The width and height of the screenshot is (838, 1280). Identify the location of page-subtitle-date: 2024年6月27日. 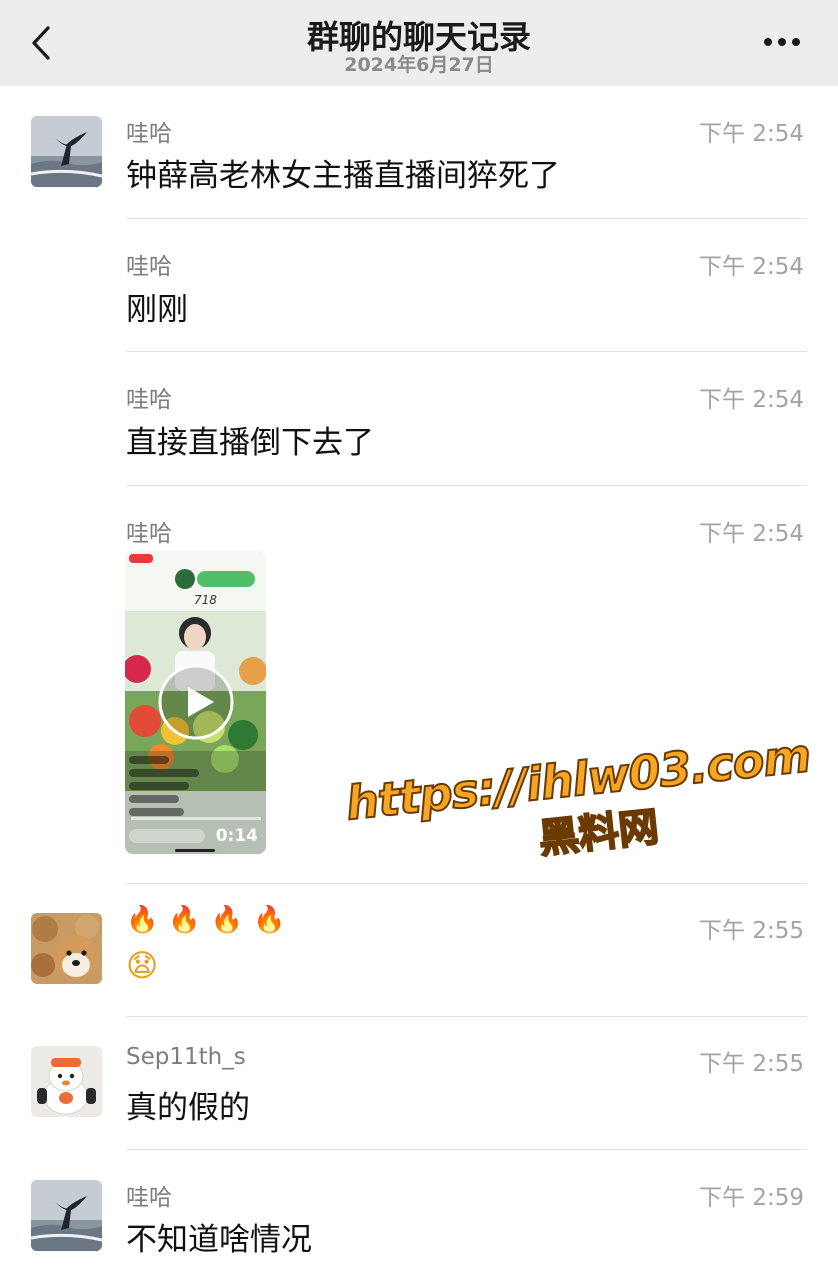
(419, 65).